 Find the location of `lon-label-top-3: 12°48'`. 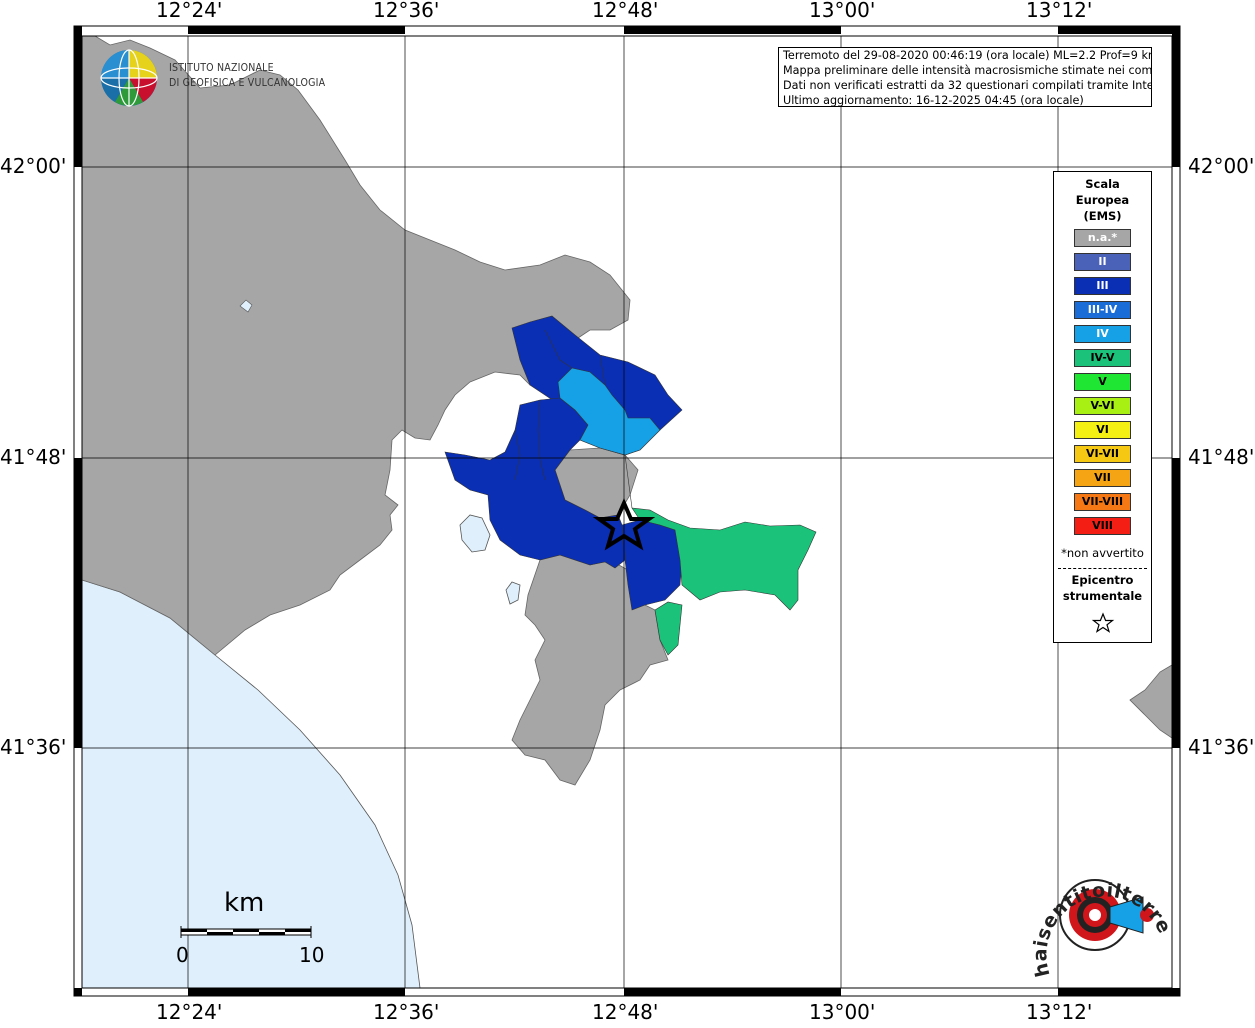

lon-label-top-3: 12°48' is located at coordinates (625, 11).